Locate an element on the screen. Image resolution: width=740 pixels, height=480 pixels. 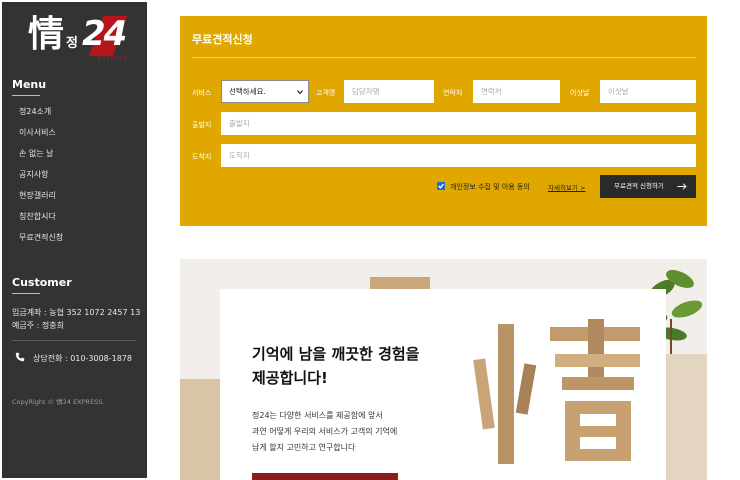
copyright: CopyRight © 情24 EXPRESS. is located at coordinates (58, 402).